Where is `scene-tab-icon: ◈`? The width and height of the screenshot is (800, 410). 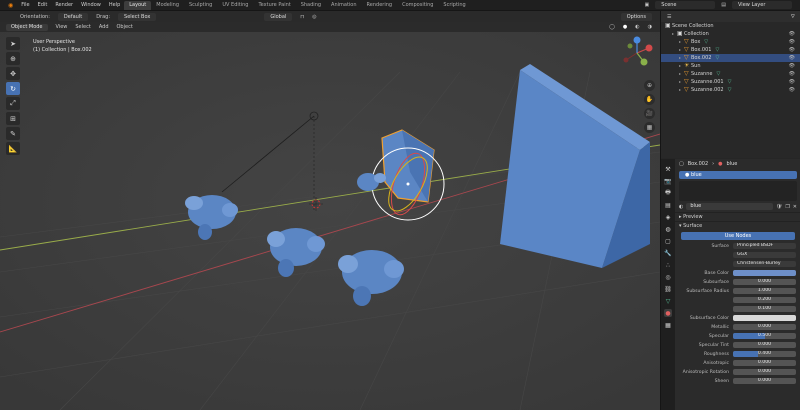
scene-tab-icon: ◈ is located at coordinates (668, 217).